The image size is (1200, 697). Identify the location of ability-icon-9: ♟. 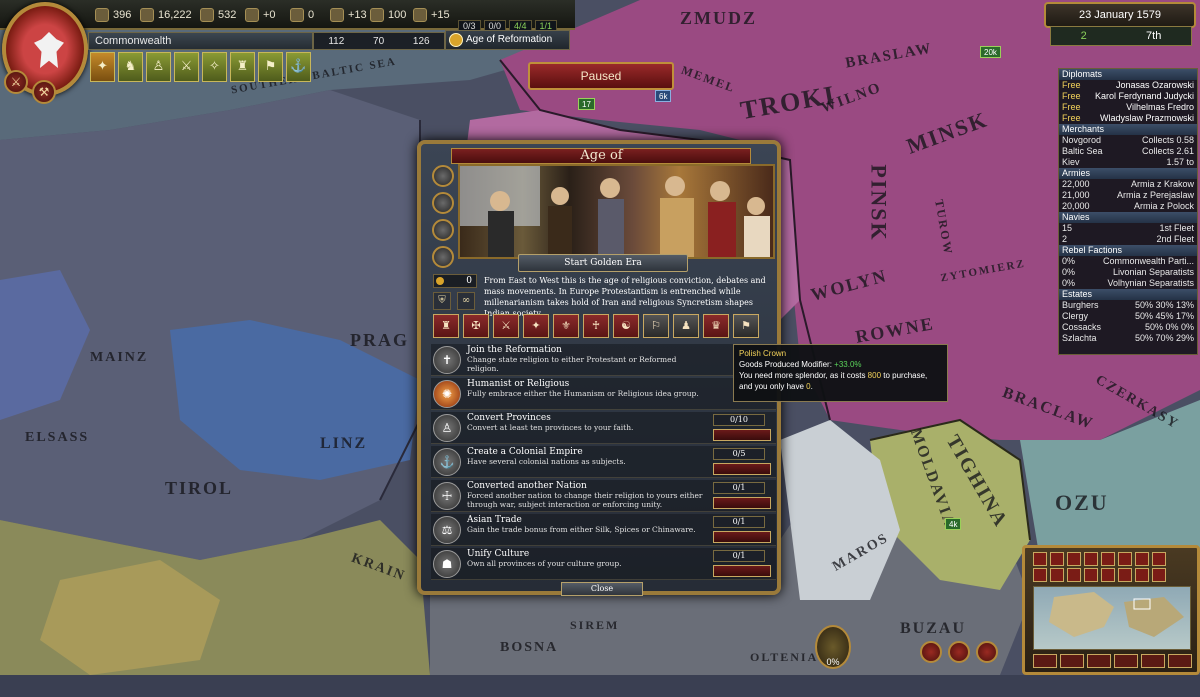
(686, 326).